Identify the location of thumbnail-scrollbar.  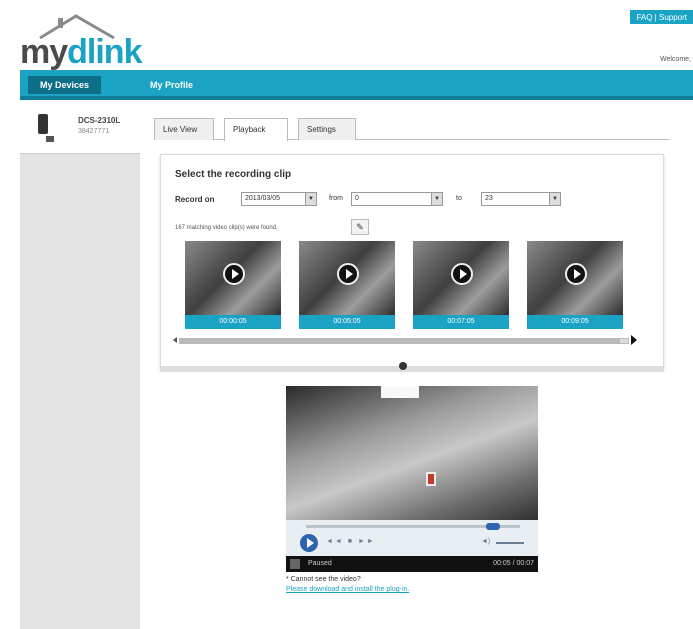
(404, 341).